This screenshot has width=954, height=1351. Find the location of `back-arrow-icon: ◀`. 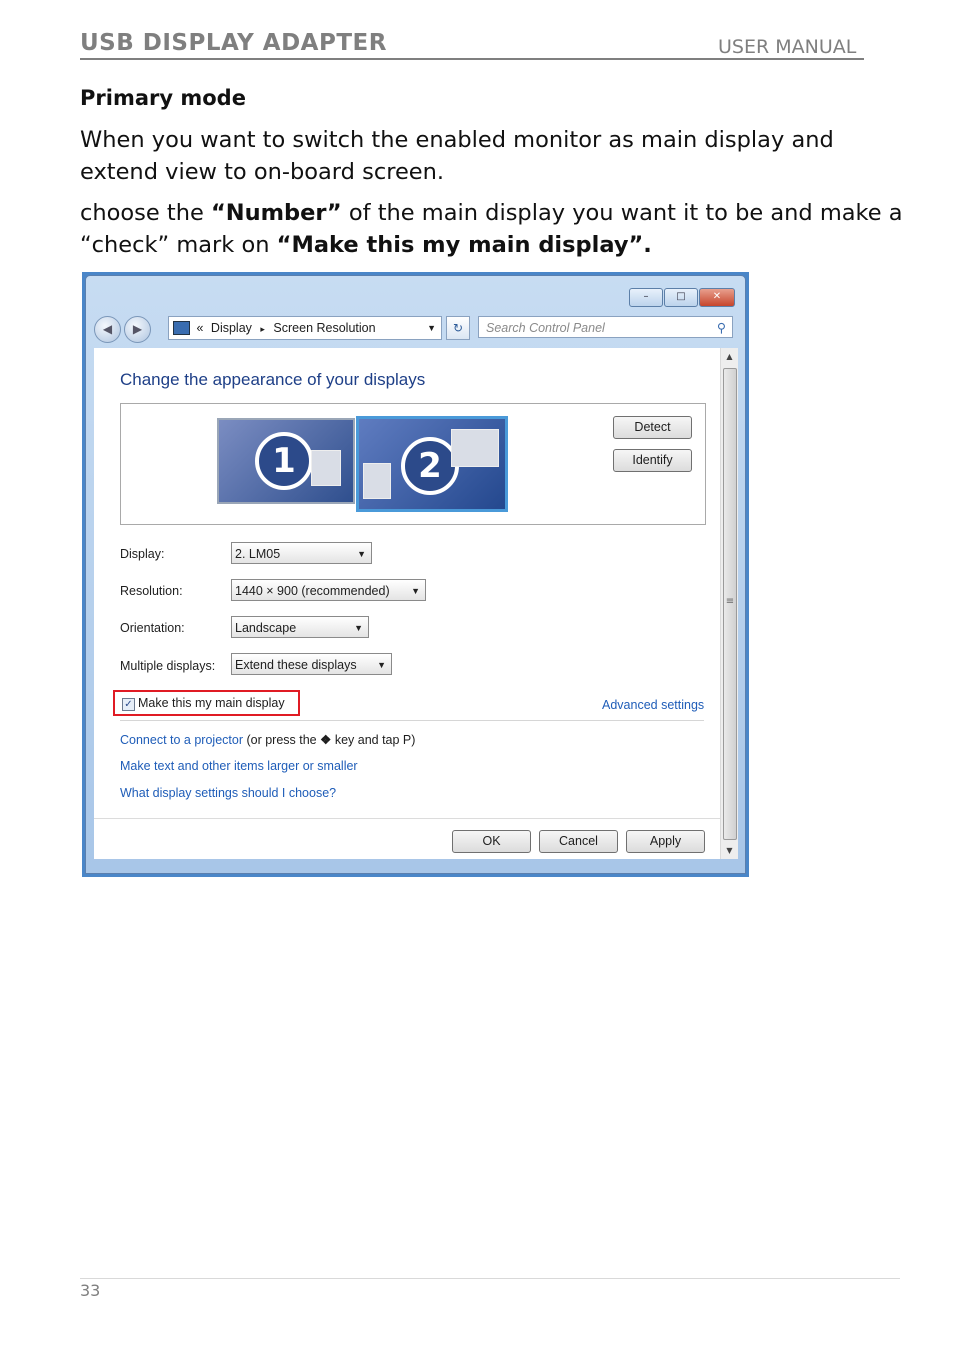

back-arrow-icon: ◀ is located at coordinates (107, 329).